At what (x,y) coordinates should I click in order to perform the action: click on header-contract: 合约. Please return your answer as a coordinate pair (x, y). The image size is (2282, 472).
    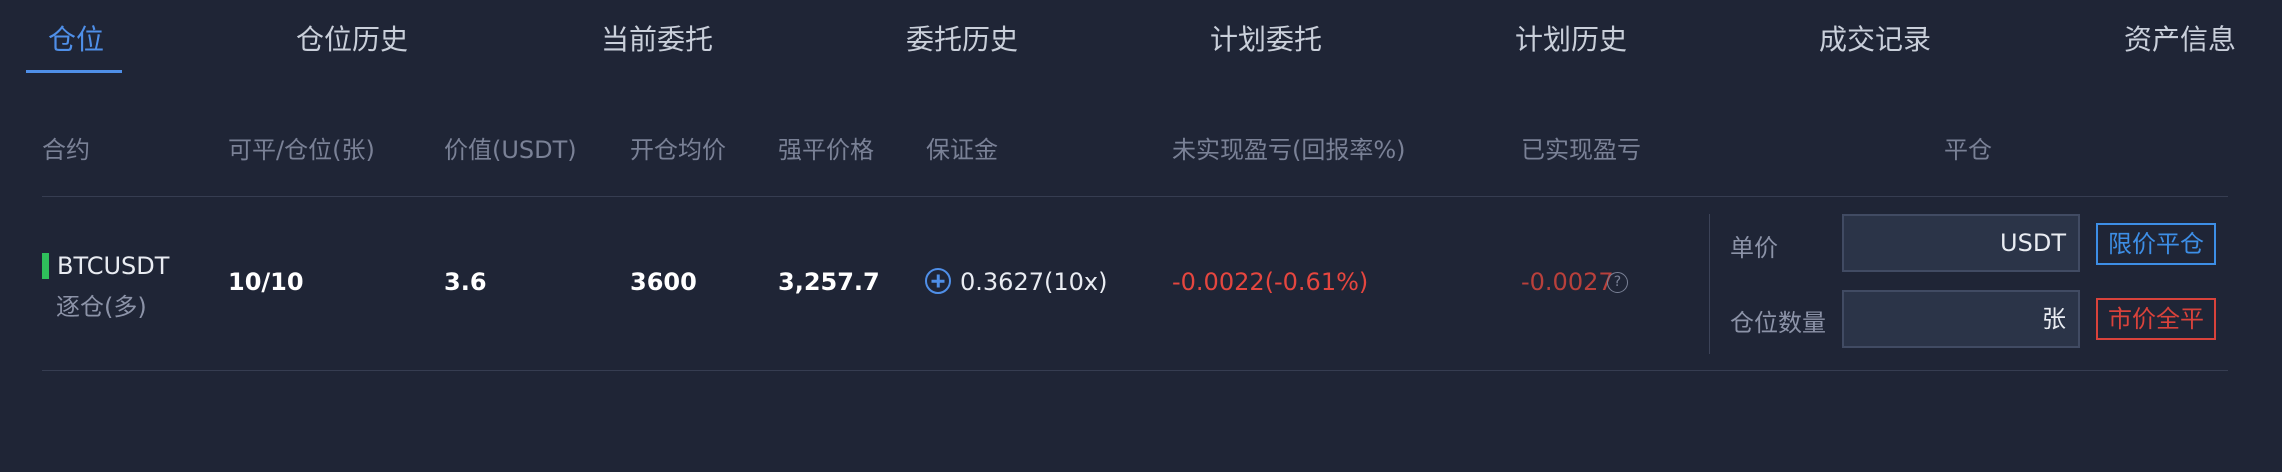
    Looking at the image, I should click on (66, 150).